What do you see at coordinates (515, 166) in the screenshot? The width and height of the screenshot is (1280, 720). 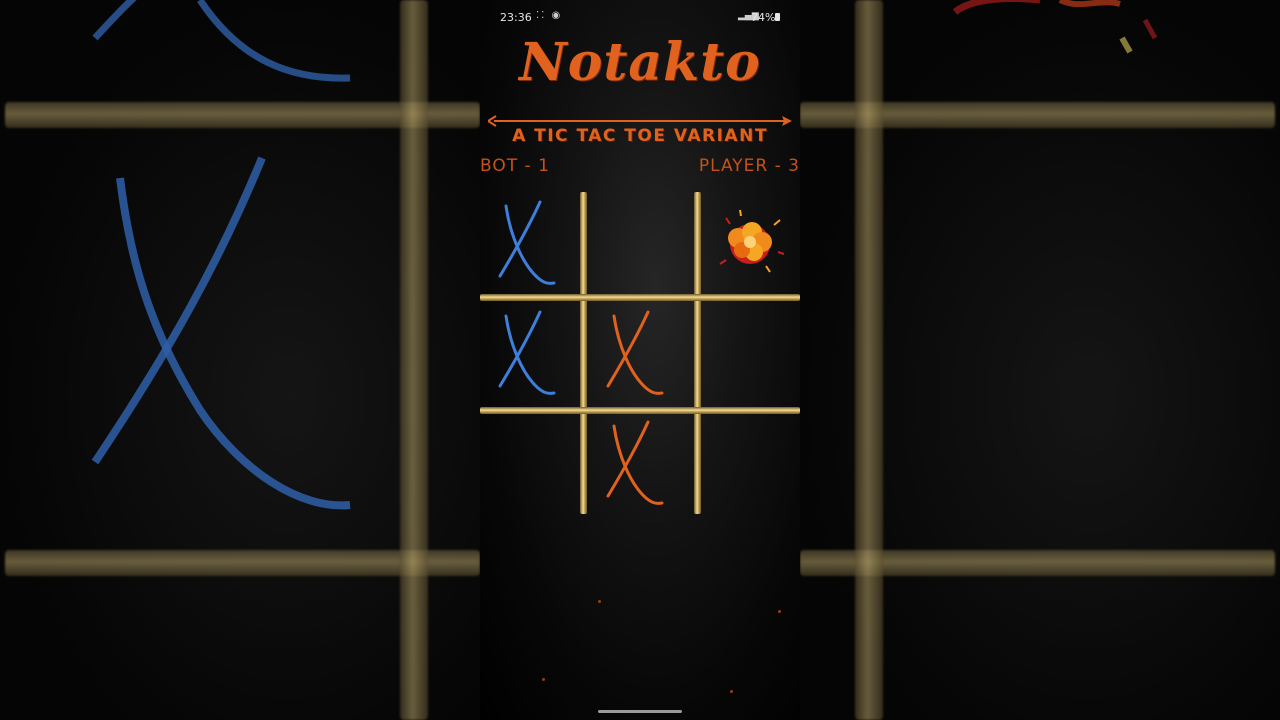 I see `bot-score: BOT - 1` at bounding box center [515, 166].